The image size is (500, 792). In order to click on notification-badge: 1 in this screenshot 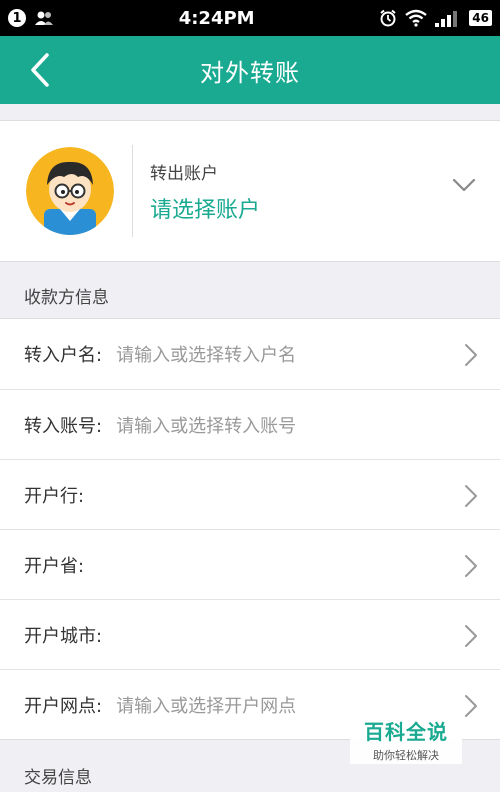, I will do `click(17, 18)`.